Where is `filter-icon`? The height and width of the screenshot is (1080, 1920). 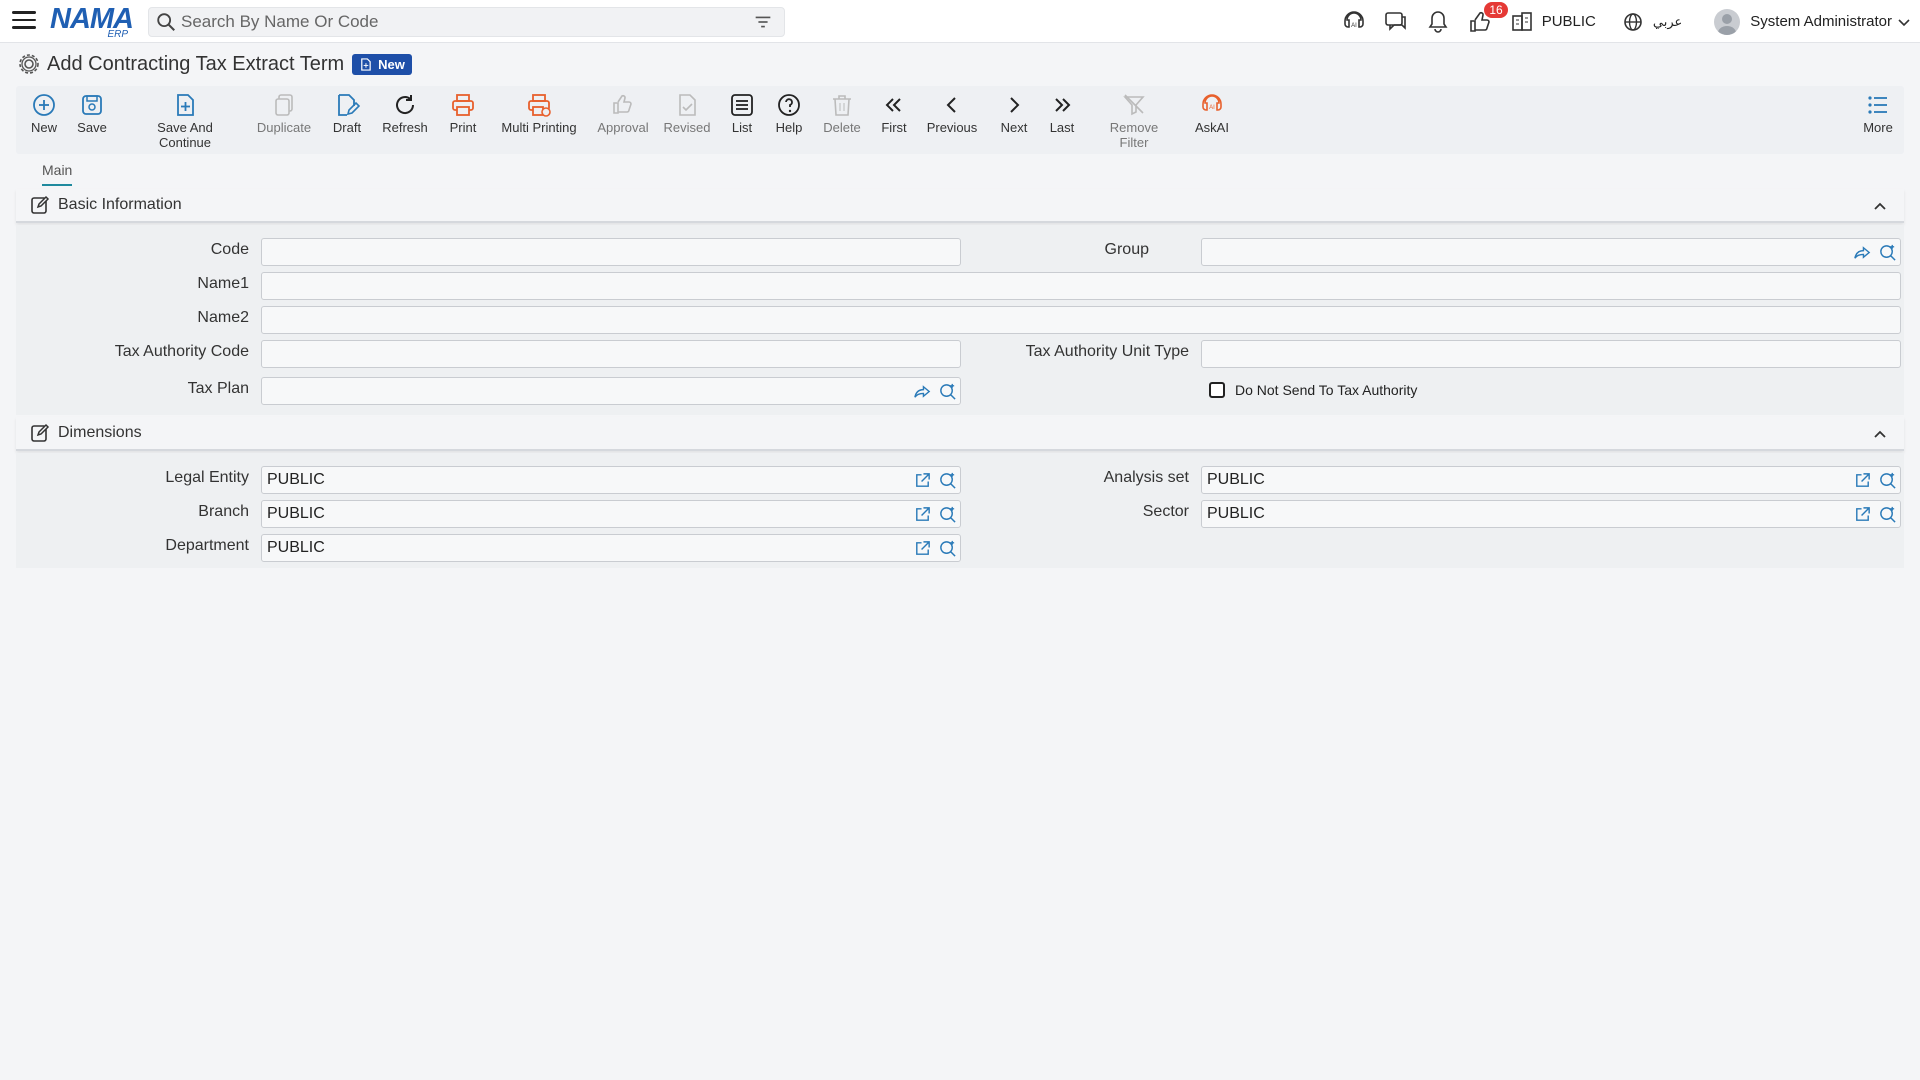 filter-icon is located at coordinates (763, 22).